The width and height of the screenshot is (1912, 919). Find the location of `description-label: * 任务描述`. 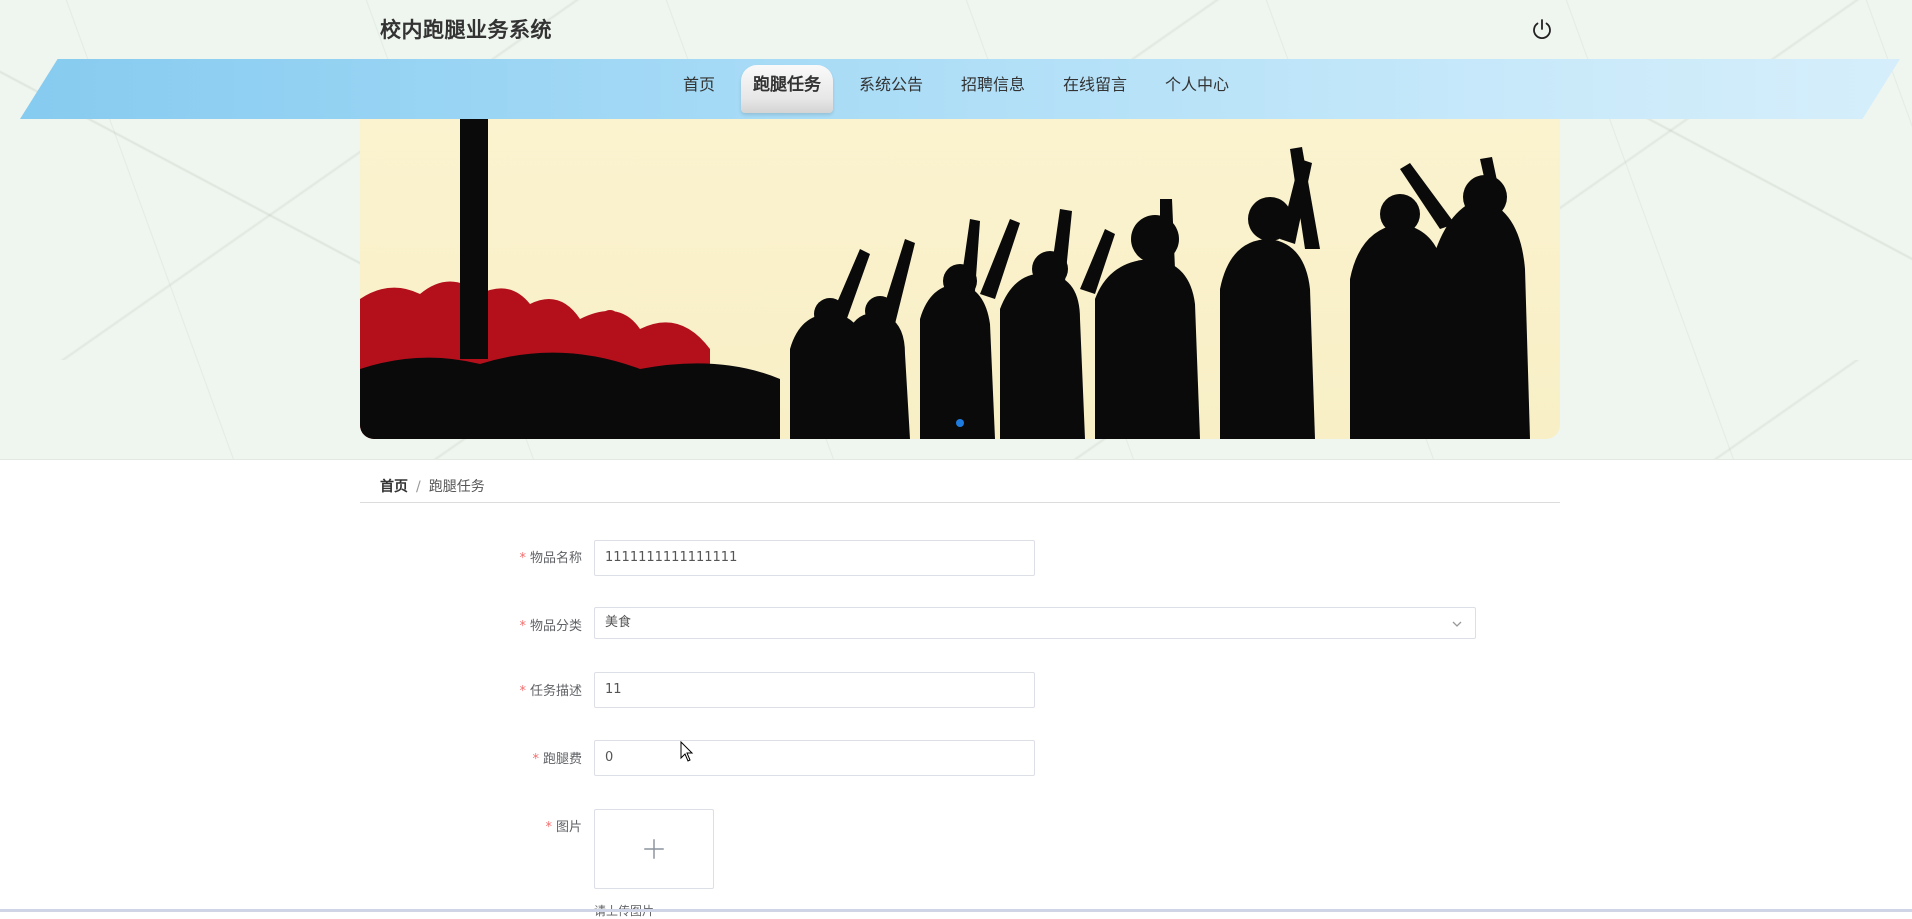

description-label: * 任务描述 is located at coordinates (550, 691).